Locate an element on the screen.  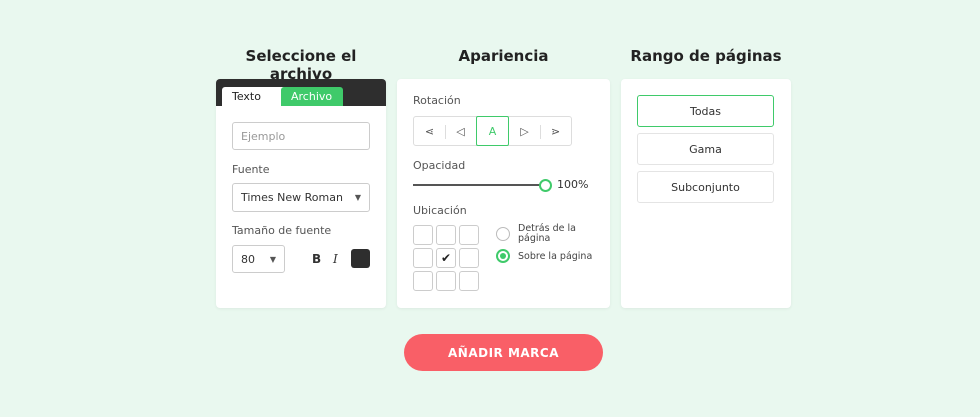
grid-cell-bottom-center is located at coordinates (446, 281).